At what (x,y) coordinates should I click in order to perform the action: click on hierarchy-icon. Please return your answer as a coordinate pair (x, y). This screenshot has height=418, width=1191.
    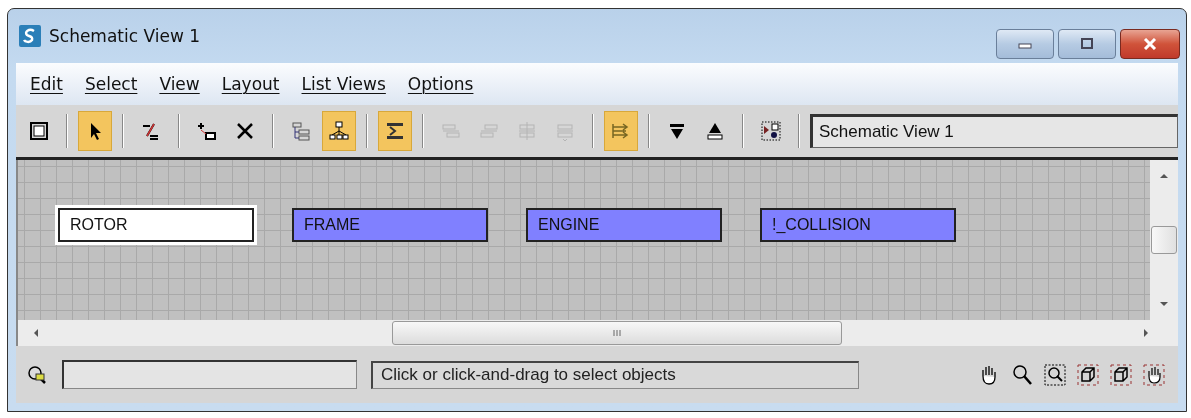
    Looking at the image, I should click on (339, 131).